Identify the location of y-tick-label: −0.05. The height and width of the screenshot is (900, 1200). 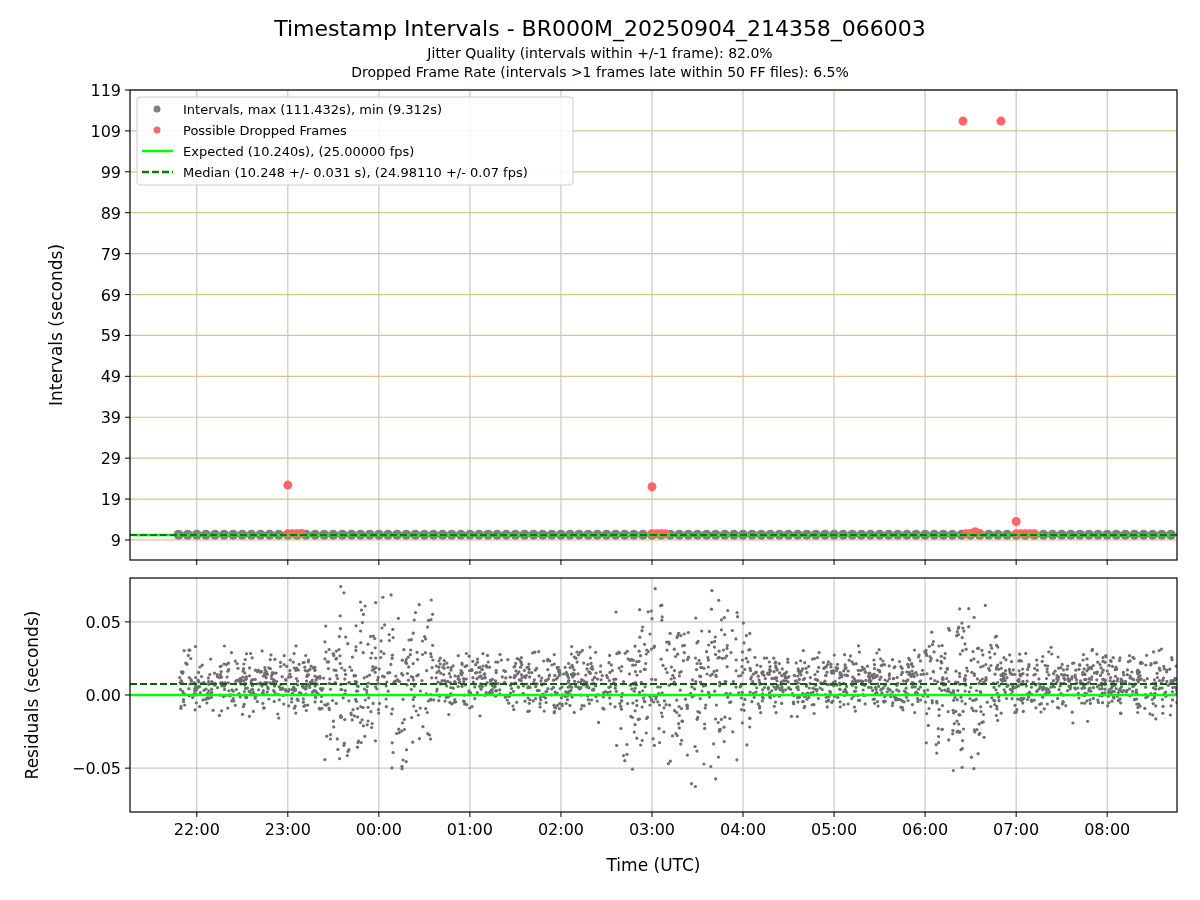
(96, 769).